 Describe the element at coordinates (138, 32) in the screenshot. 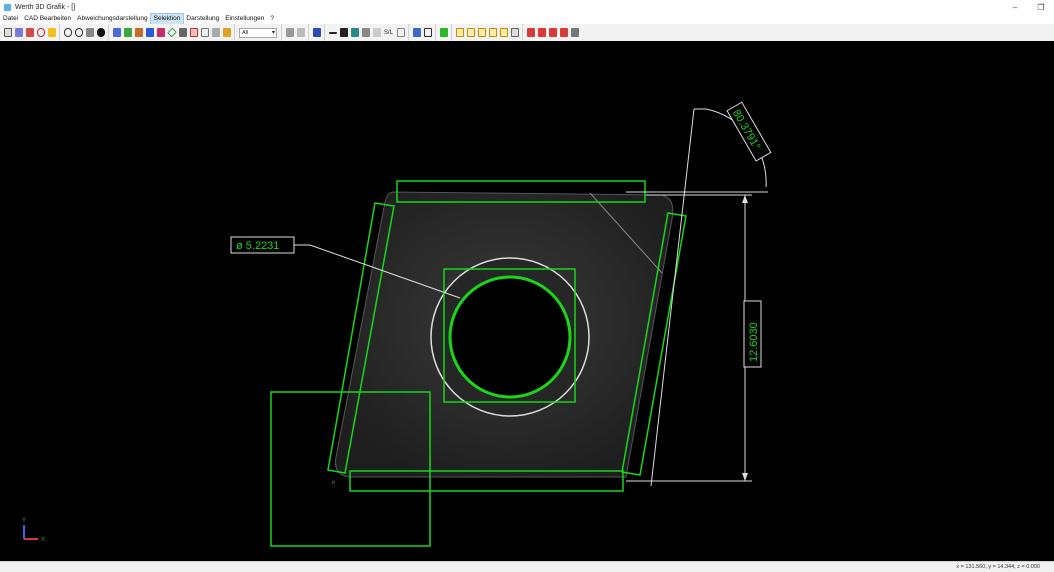

I see `element-icon` at that location.